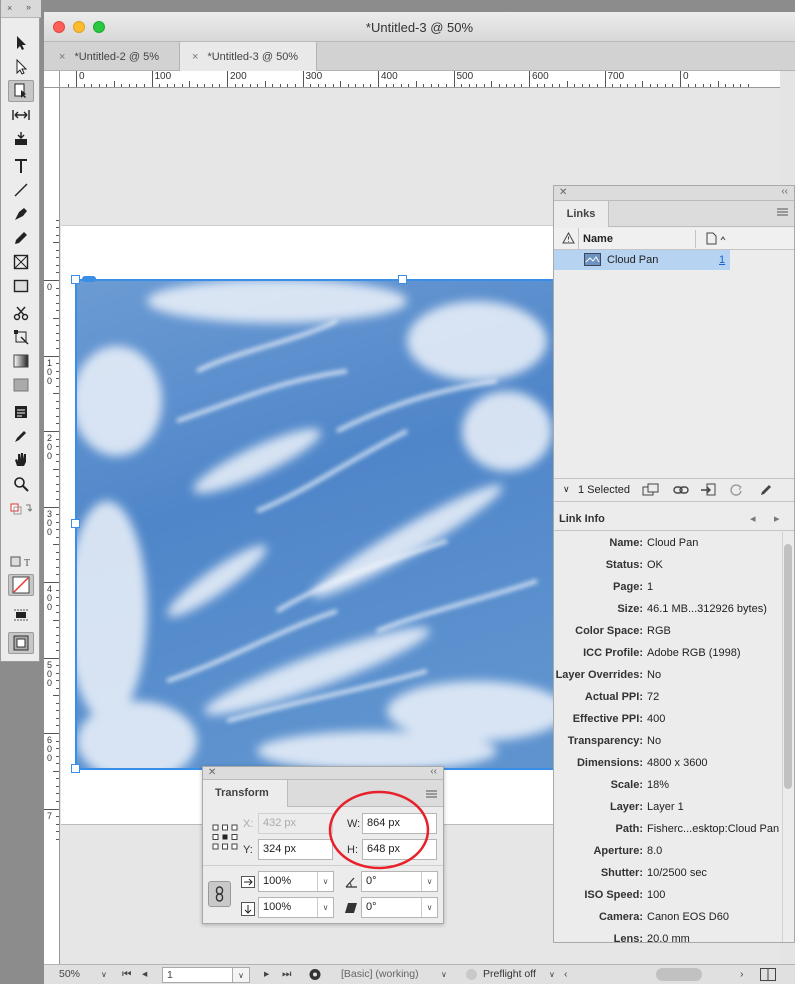 This screenshot has width=795, height=984. I want to click on link-row-cloud-pan: Cloud Pan 1, so click(642, 260).